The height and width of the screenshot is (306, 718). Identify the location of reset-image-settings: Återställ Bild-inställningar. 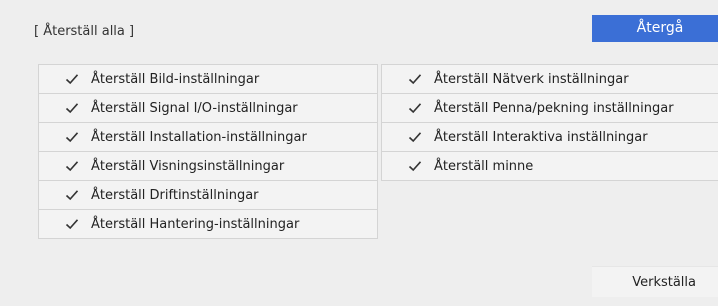
(208, 79).